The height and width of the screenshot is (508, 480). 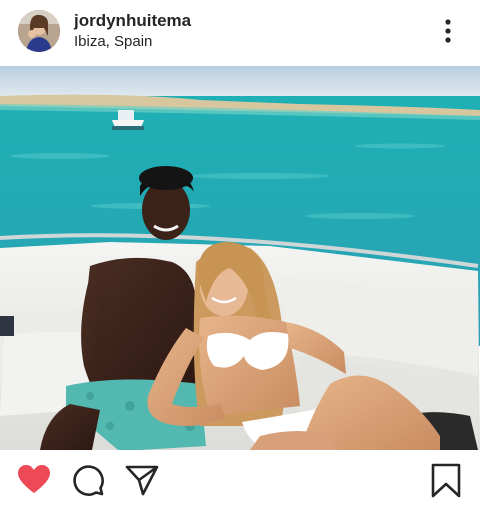 I want to click on bookmark-icon, so click(x=446, y=480).